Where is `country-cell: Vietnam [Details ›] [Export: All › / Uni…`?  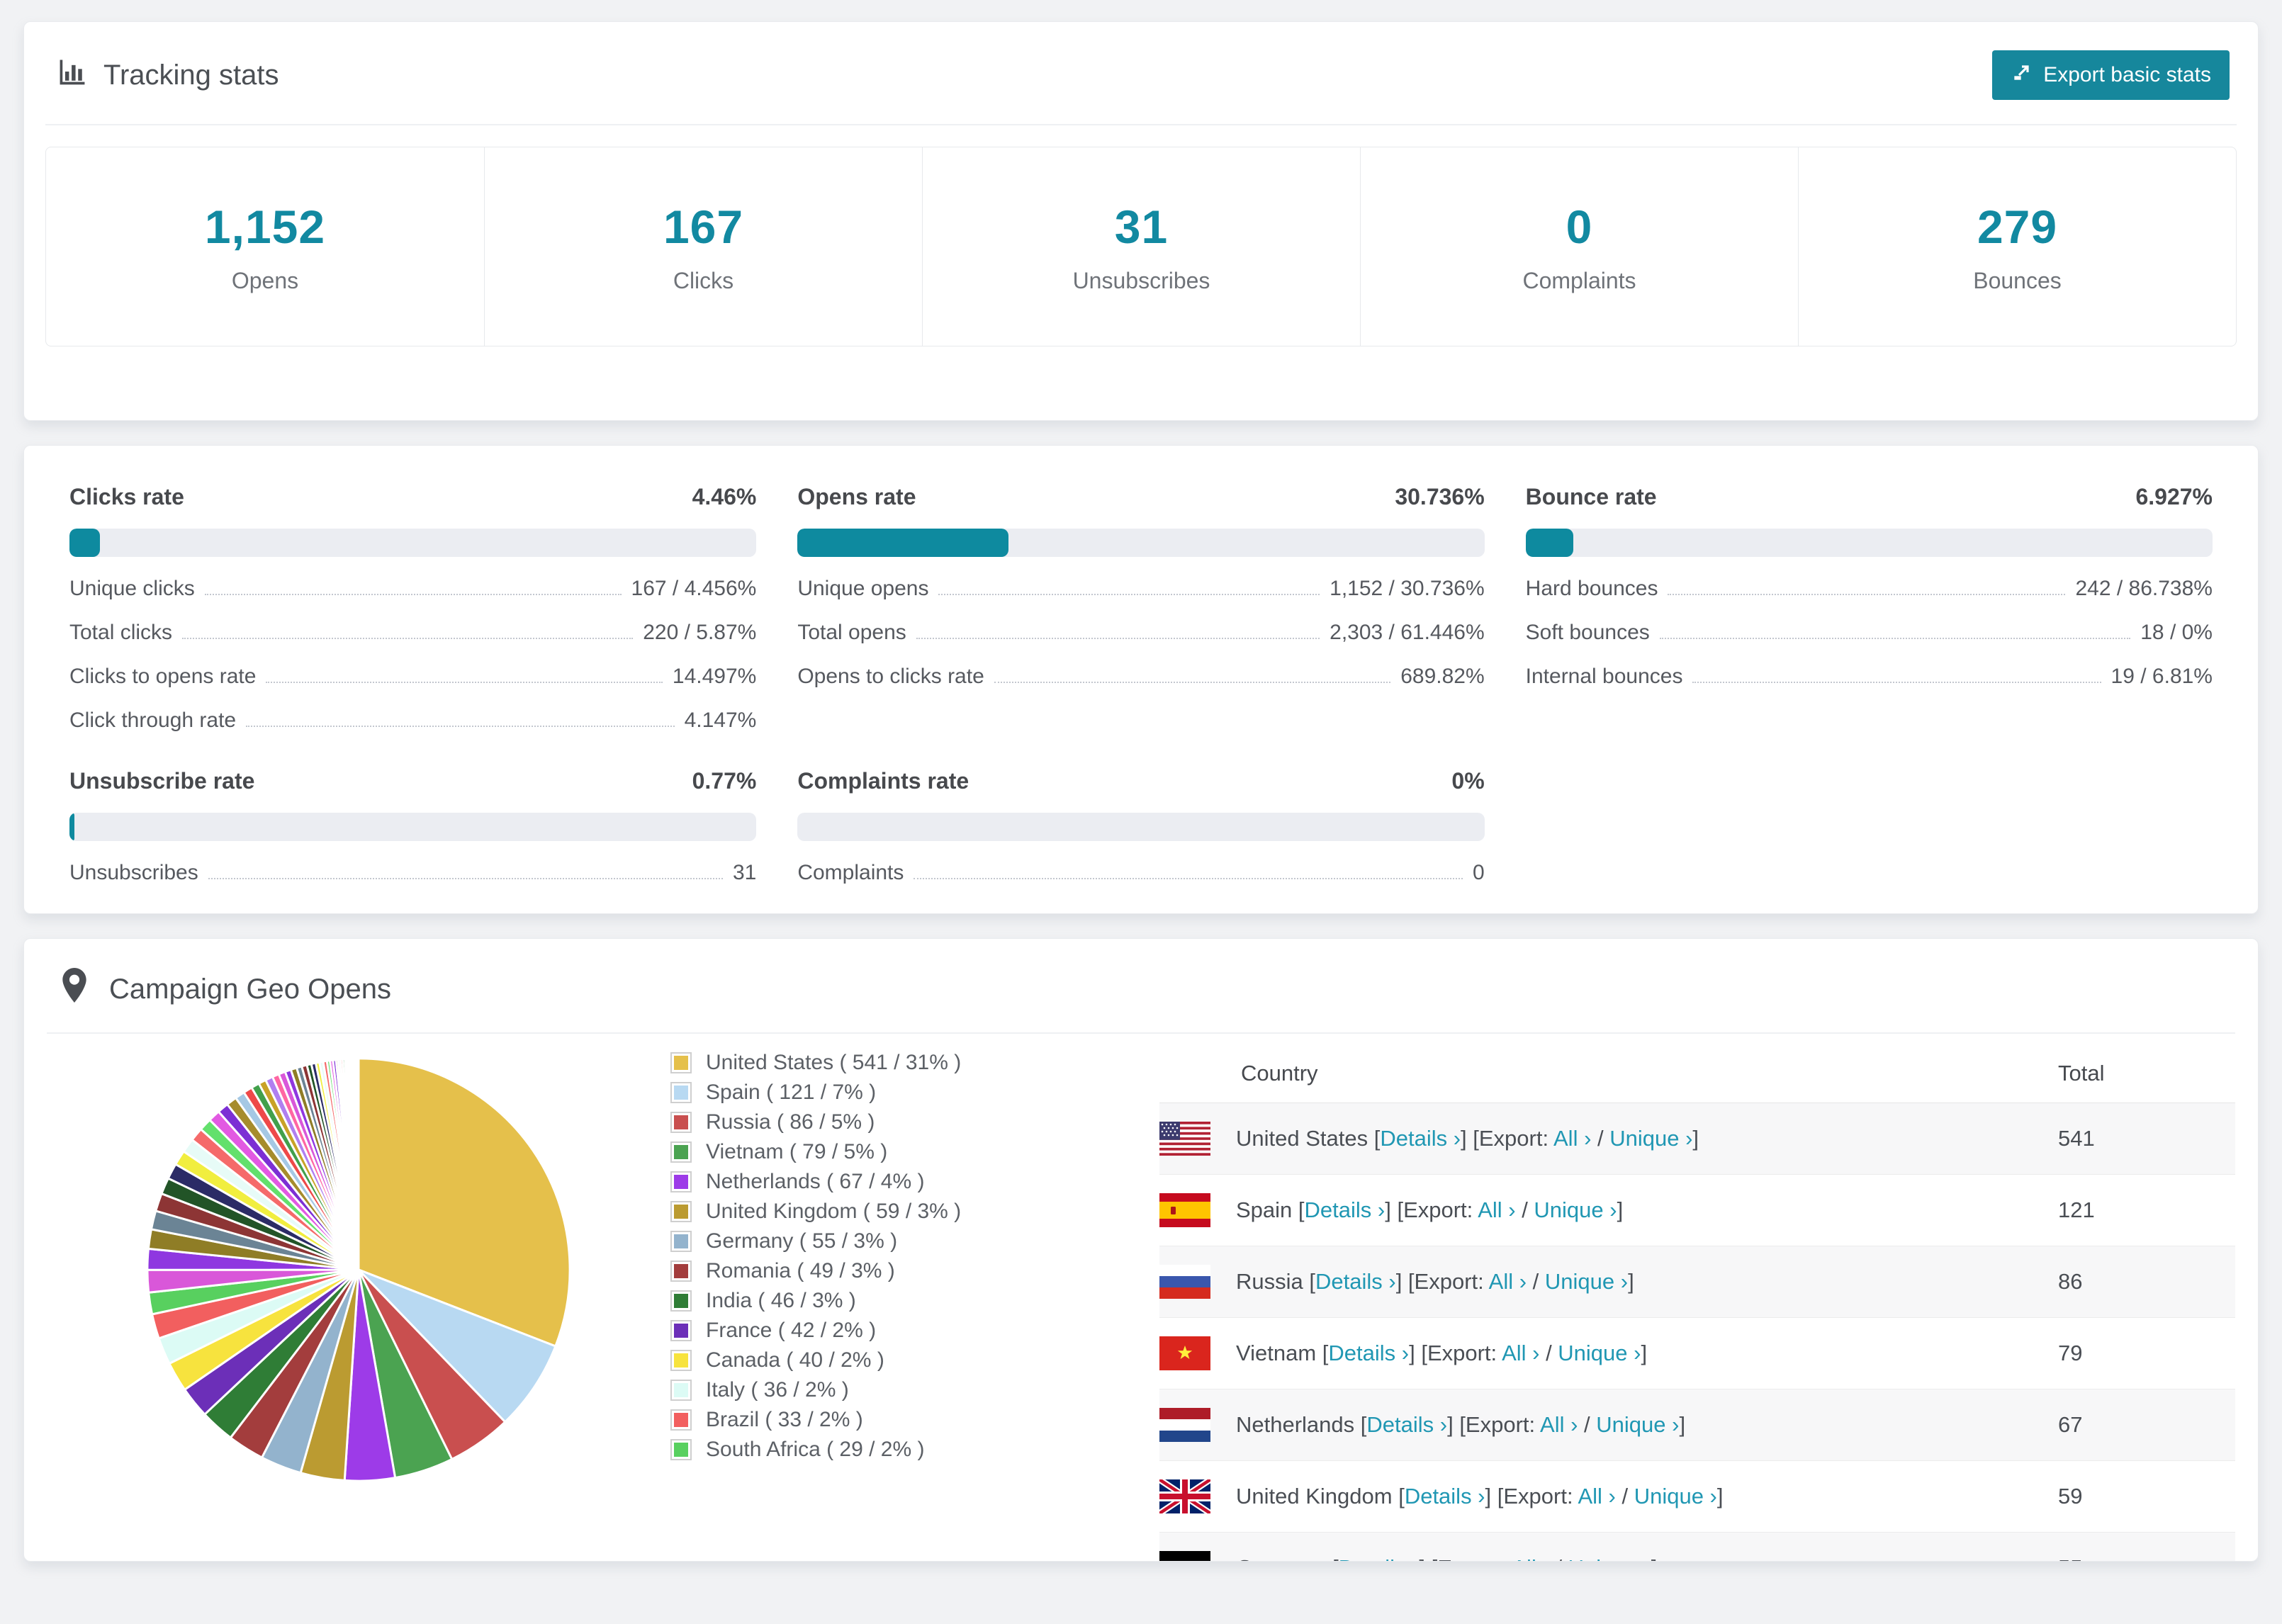
country-cell: Vietnam [Details ›] [Export: All › / Uni… is located at coordinates (1442, 1353).